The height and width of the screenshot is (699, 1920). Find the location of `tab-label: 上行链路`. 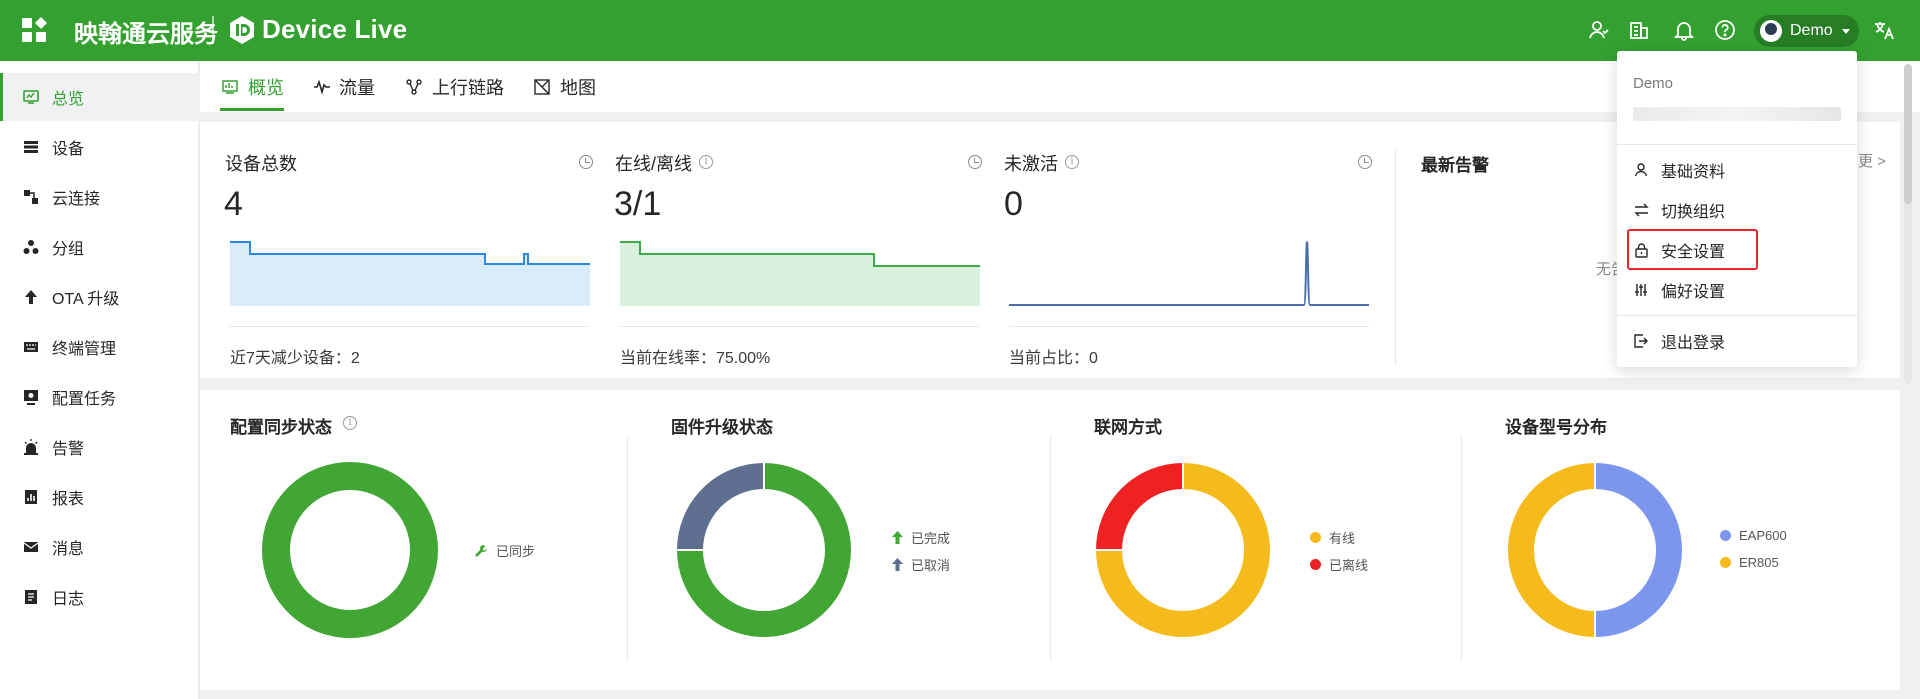

tab-label: 上行链路 is located at coordinates (468, 87).